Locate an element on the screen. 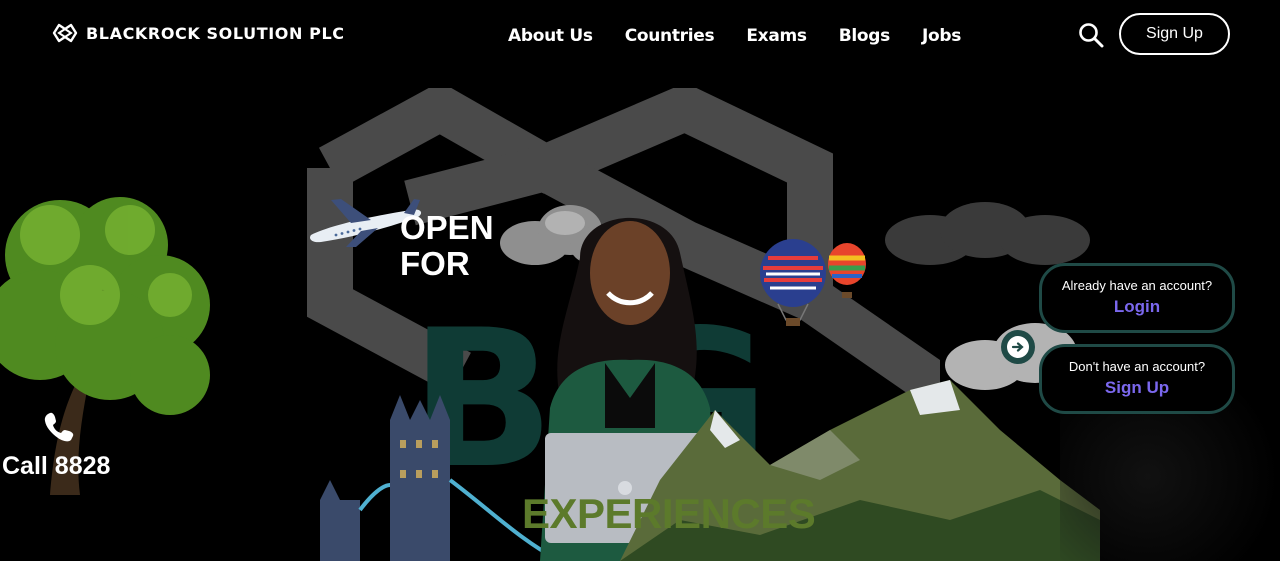 The height and width of the screenshot is (561, 1280). tree-graphic is located at coordinates (105, 346).